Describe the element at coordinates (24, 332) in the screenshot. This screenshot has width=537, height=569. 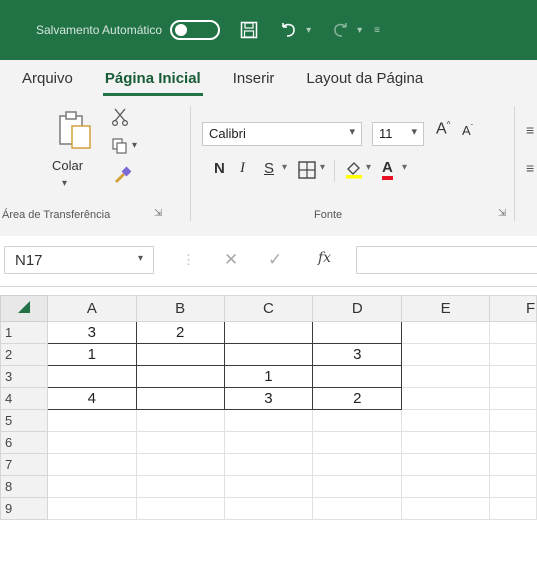
I see `row-header: 1` at that location.